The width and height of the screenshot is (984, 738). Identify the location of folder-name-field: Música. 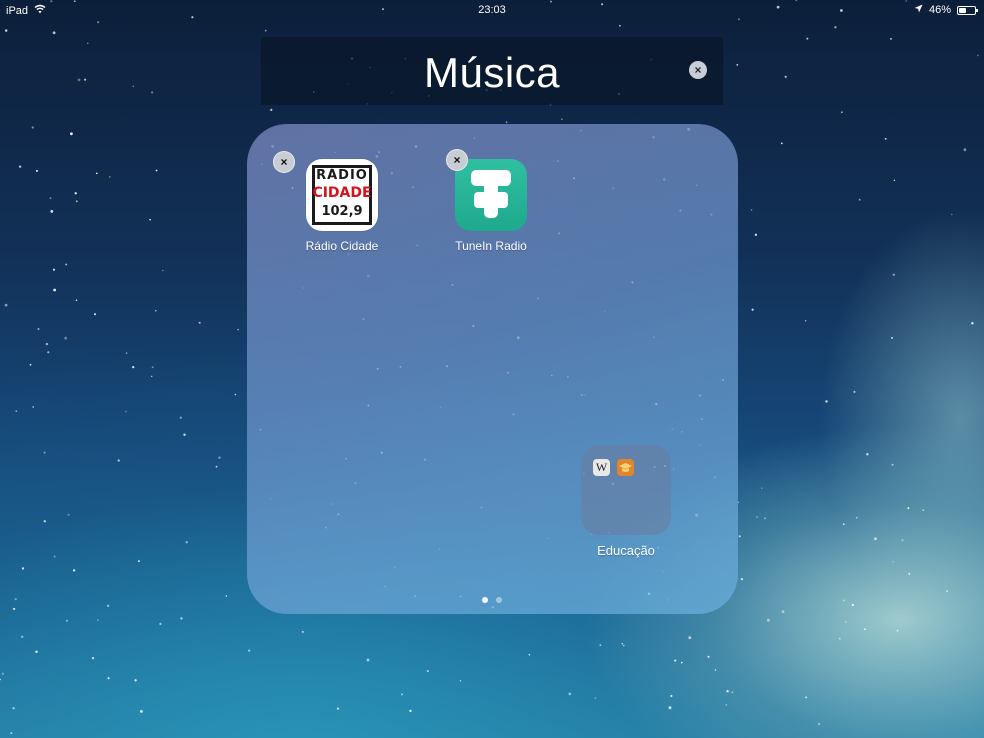
(492, 71).